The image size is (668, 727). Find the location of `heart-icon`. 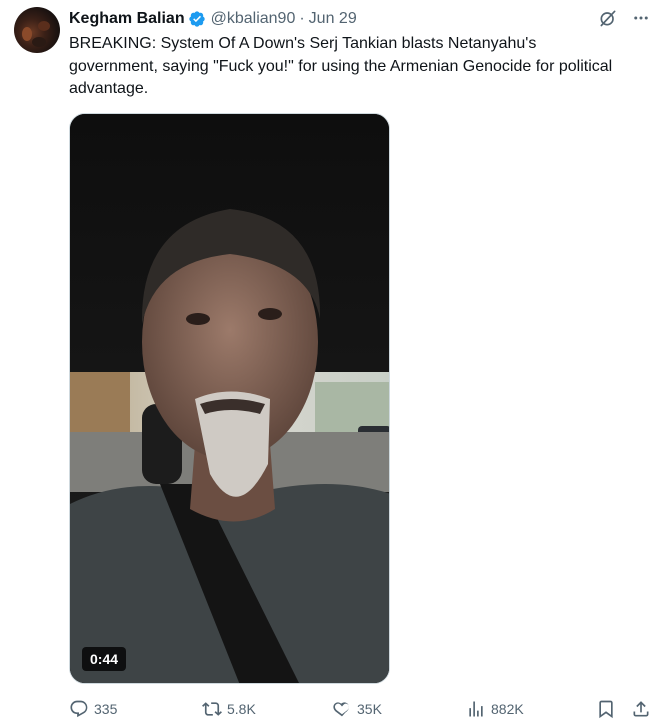

heart-icon is located at coordinates (341, 709).